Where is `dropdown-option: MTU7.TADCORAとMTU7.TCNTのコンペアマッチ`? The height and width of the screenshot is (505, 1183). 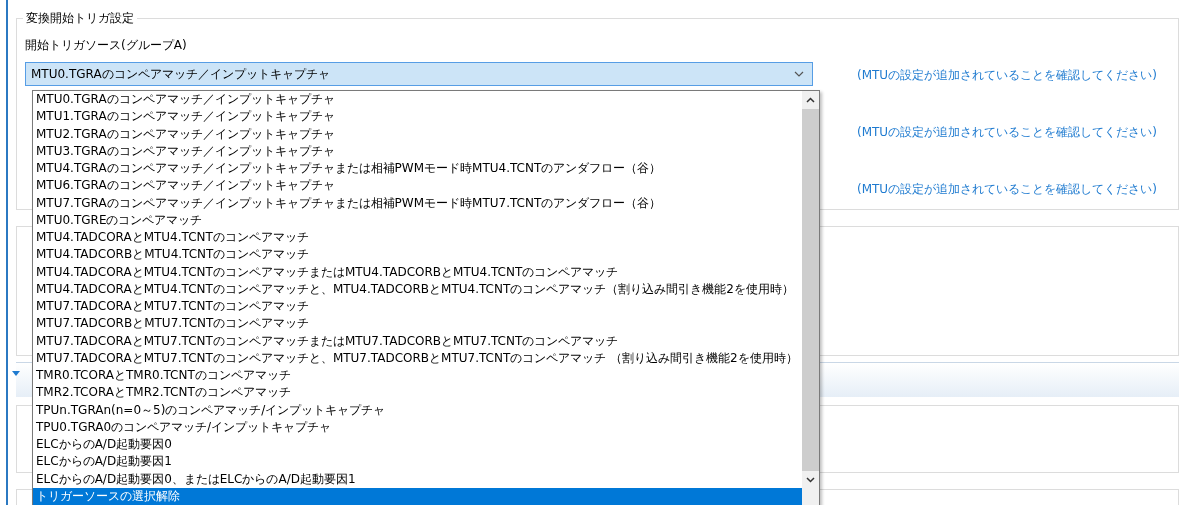
dropdown-option: MTU7.TADCORAとMTU7.TCNTのコンペアマッチ is located at coordinates (417, 307).